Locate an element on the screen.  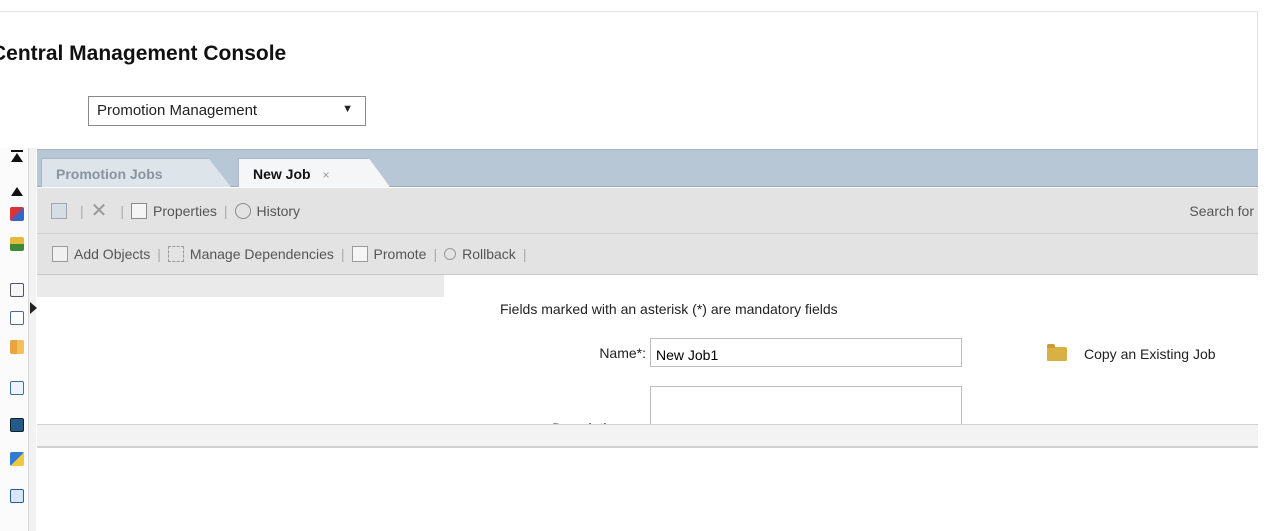
search-label: Search for is located at coordinates (1221, 210).